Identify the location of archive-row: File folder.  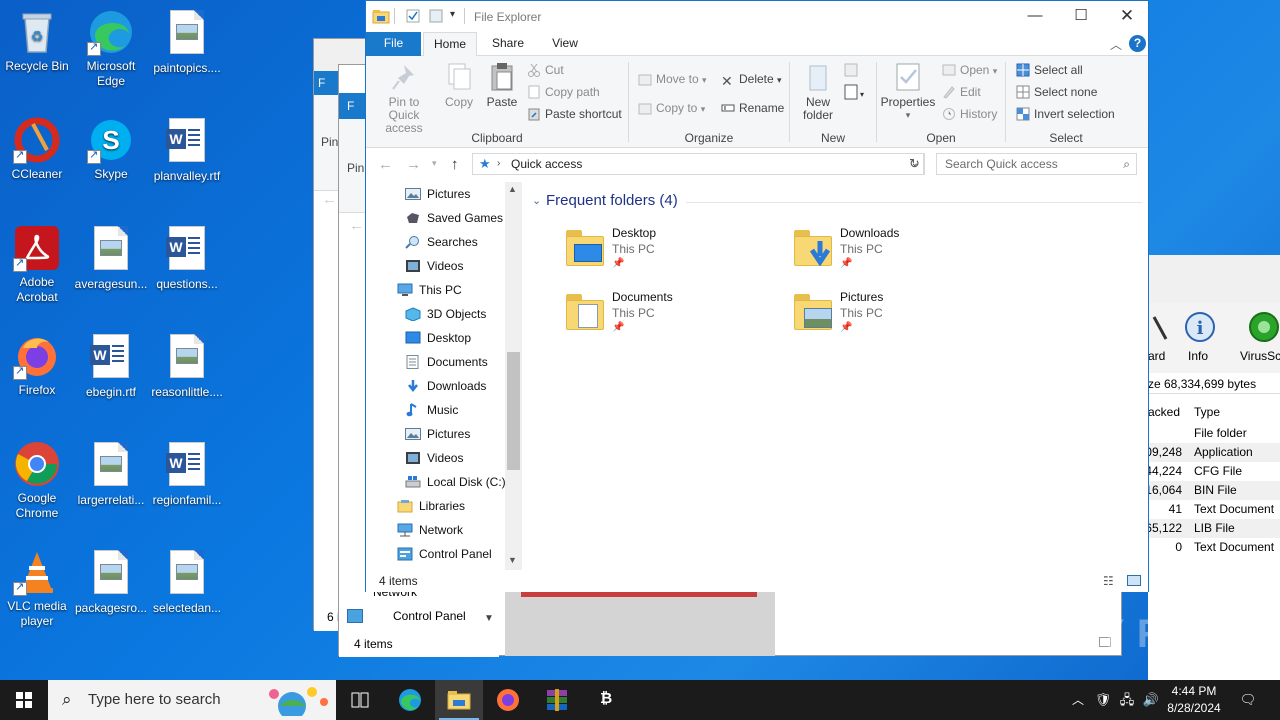
(1214, 433).